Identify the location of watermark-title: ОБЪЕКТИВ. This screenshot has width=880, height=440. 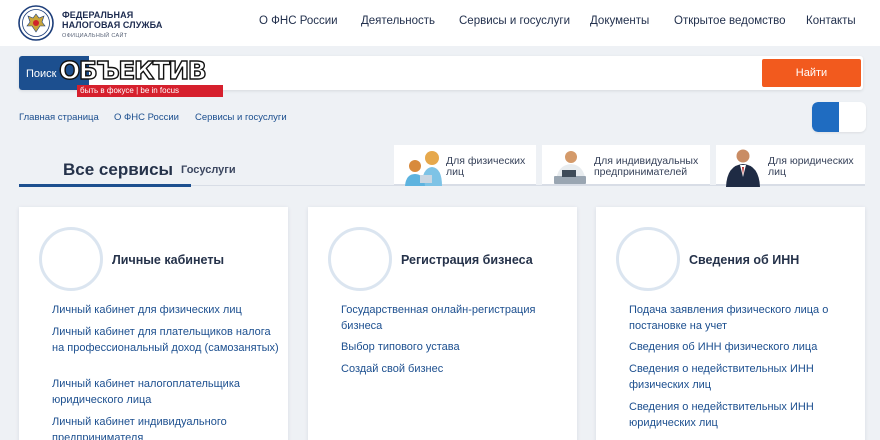
(132, 70).